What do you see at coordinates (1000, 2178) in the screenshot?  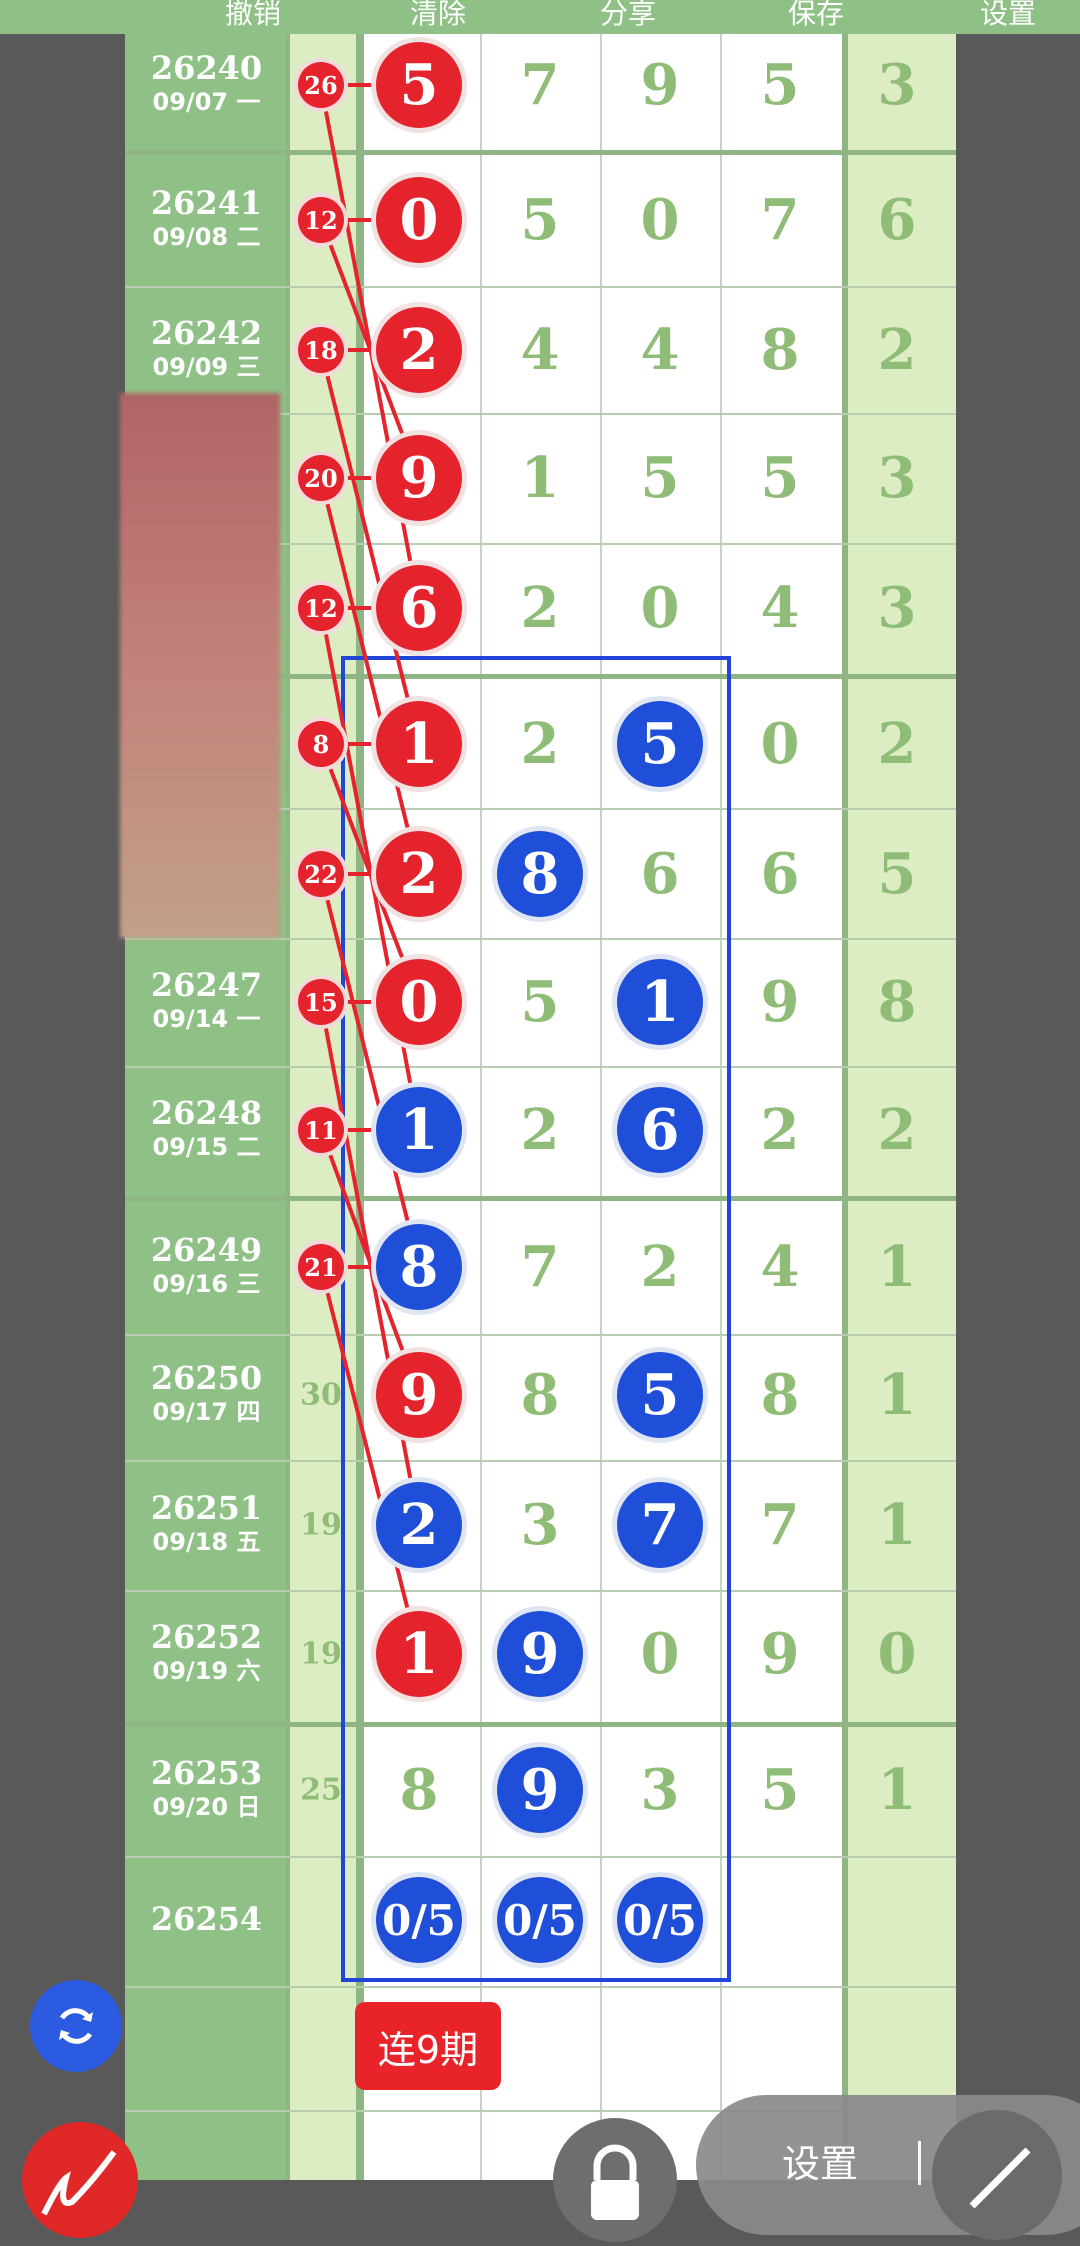 I see `pencil-icon` at bounding box center [1000, 2178].